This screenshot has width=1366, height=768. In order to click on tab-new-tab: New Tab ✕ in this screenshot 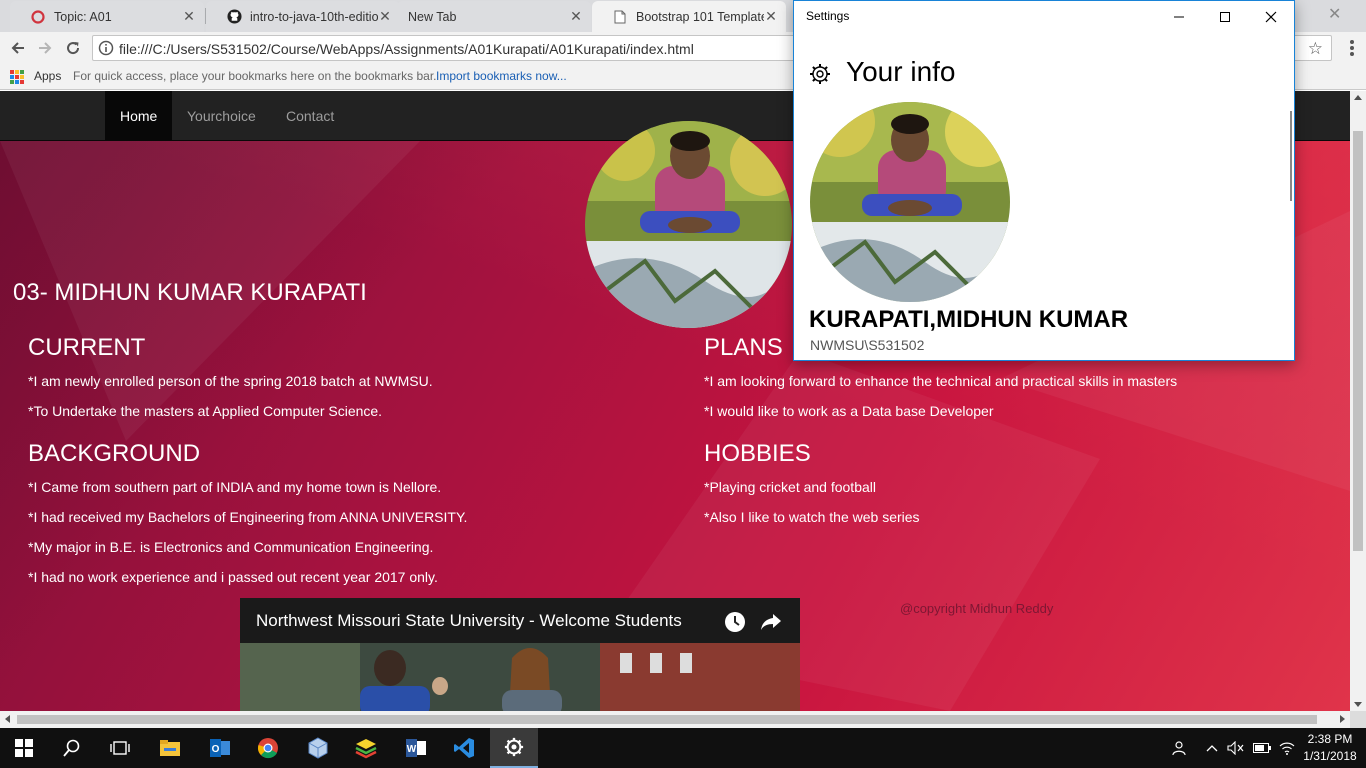, I will do `click(494, 16)`.